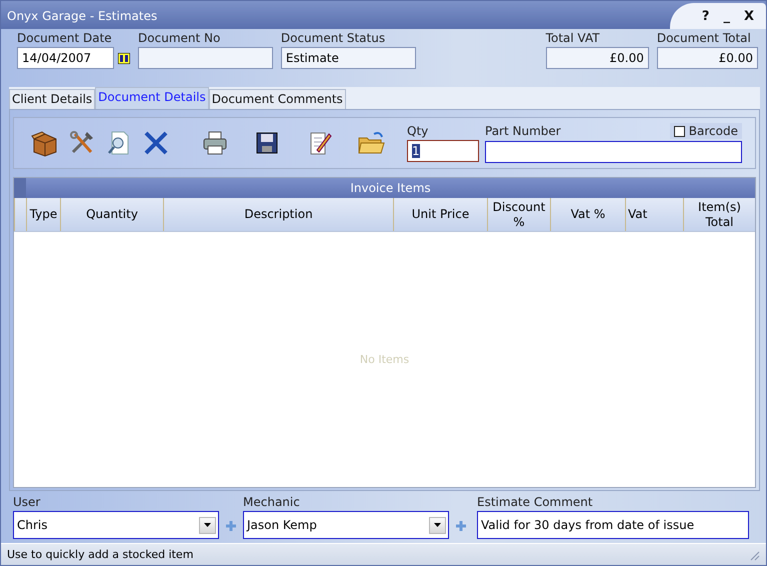 This screenshot has height=566, width=767. Describe the element at coordinates (278, 214) in the screenshot. I see `column-header: Description` at that location.